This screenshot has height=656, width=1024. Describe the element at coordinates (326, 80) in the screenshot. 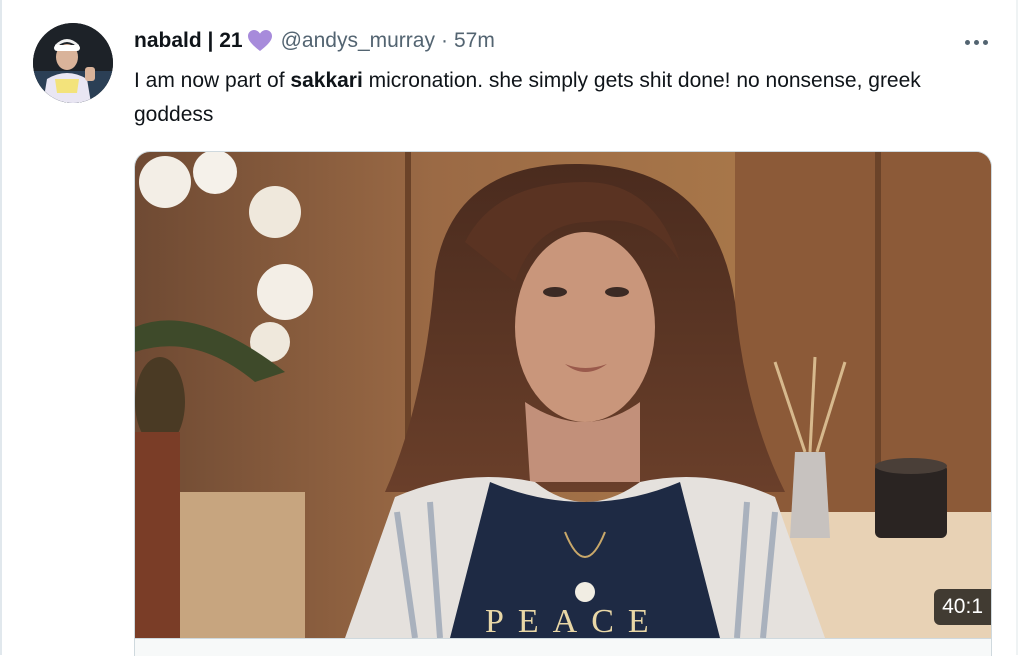

I see `tweet-text-bold: sakkari` at that location.